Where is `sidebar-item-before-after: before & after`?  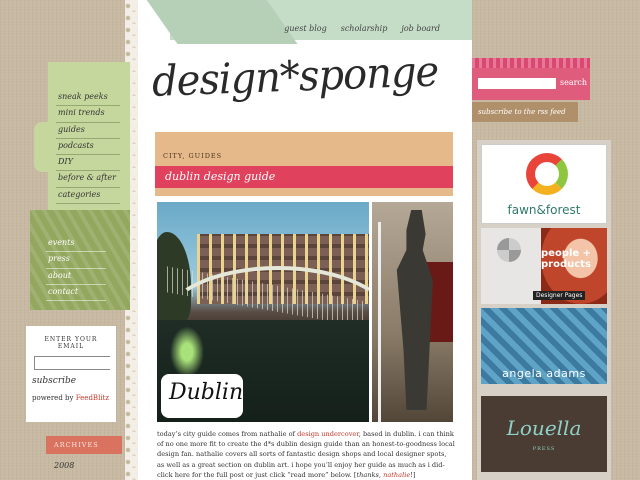
sidebar-item-before-after: before & after is located at coordinates (88, 179).